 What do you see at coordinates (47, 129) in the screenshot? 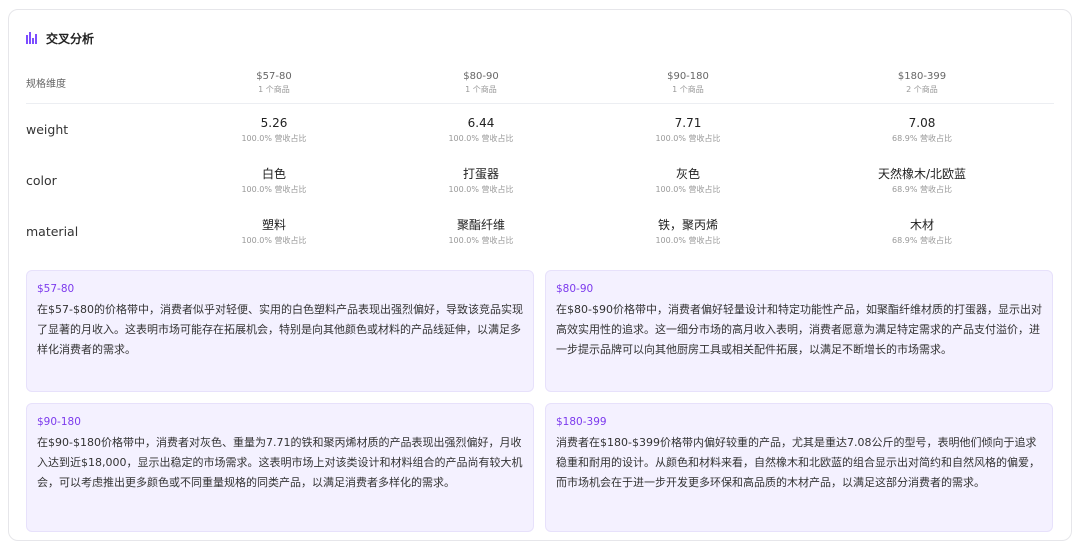
I see `row-label: weight` at bounding box center [47, 129].